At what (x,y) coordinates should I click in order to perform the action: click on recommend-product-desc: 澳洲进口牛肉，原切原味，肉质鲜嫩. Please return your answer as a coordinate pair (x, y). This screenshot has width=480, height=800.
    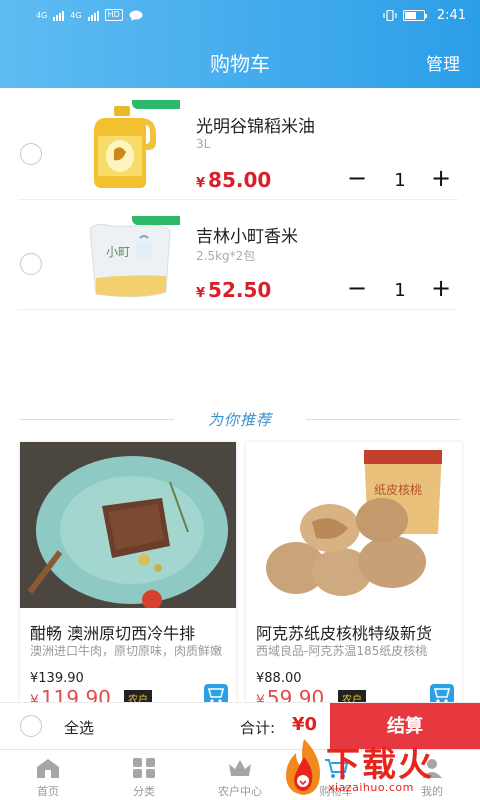
    Looking at the image, I should click on (126, 651).